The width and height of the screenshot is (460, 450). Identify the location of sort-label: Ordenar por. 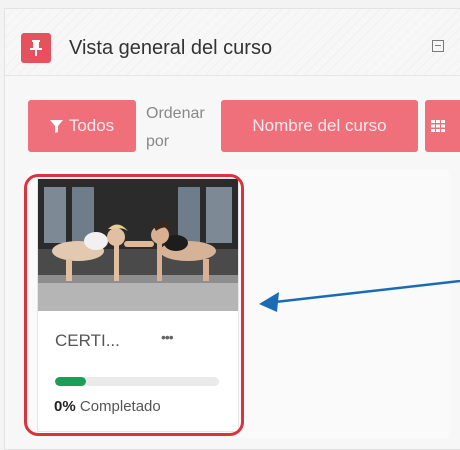
(175, 127).